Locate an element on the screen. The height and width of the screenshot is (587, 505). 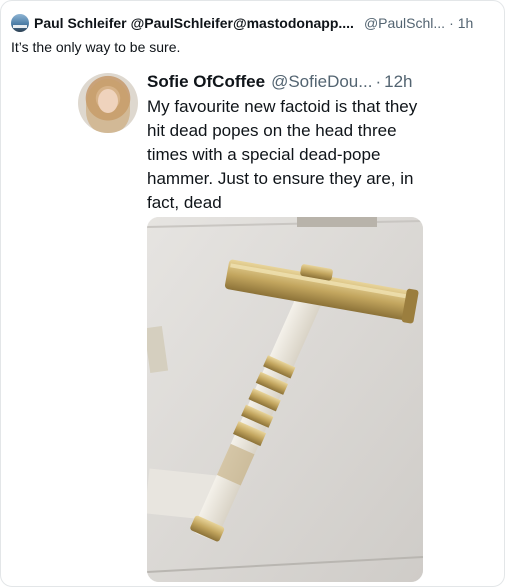
post-text: It’s the only way to be sure. is located at coordinates (96, 47).